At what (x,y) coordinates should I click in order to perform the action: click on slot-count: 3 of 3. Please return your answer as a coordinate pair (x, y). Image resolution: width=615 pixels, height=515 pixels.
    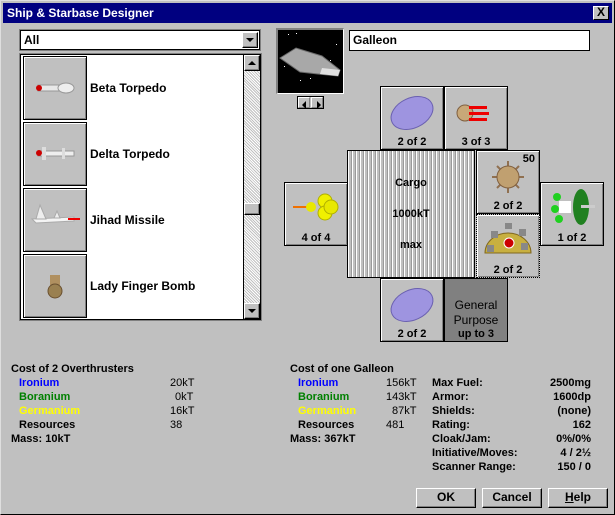
    Looking at the image, I should click on (476, 142).